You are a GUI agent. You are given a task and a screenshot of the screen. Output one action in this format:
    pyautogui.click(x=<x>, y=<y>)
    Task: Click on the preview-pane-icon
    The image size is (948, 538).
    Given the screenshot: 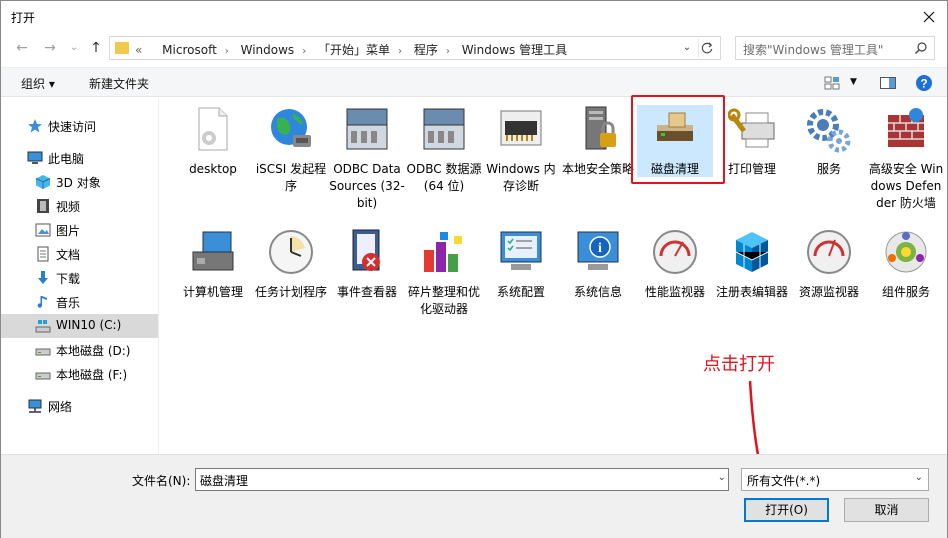 What is the action you would take?
    pyautogui.click(x=888, y=83)
    